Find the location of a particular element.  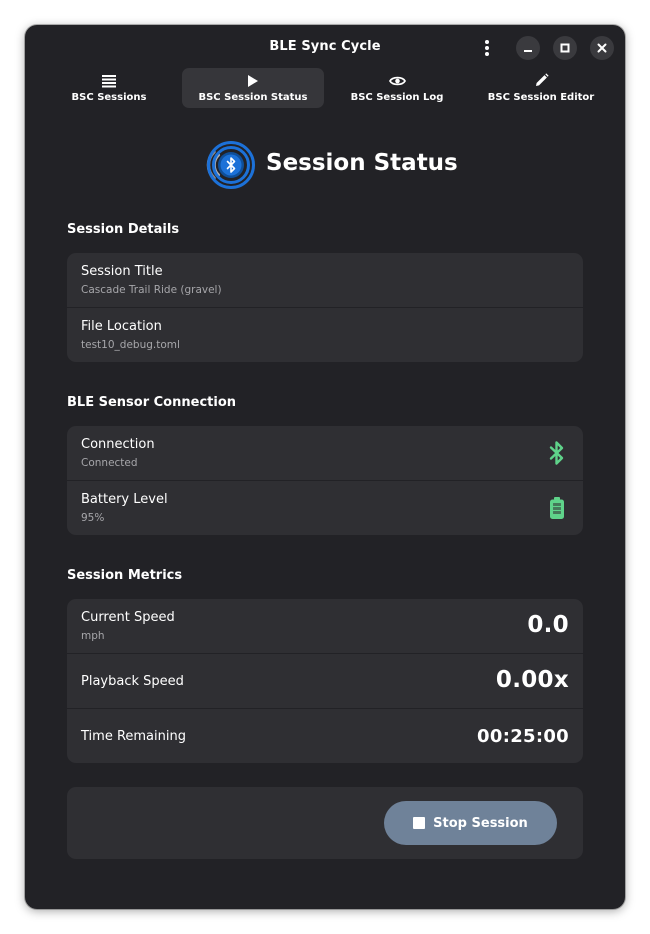

eye-icon is located at coordinates (397, 80).